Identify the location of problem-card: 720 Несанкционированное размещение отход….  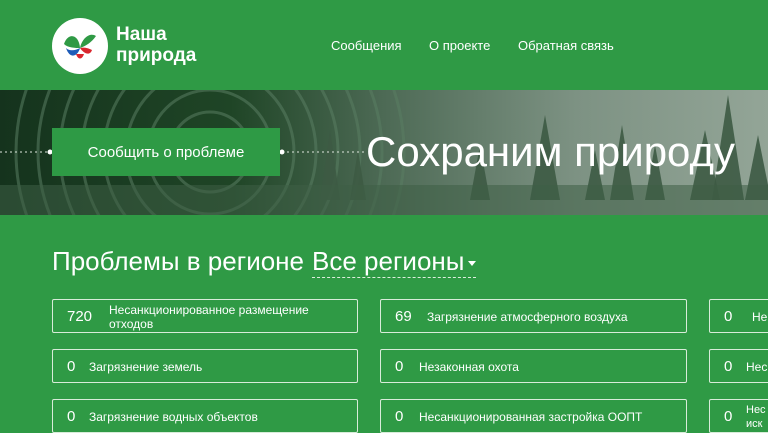
(205, 316).